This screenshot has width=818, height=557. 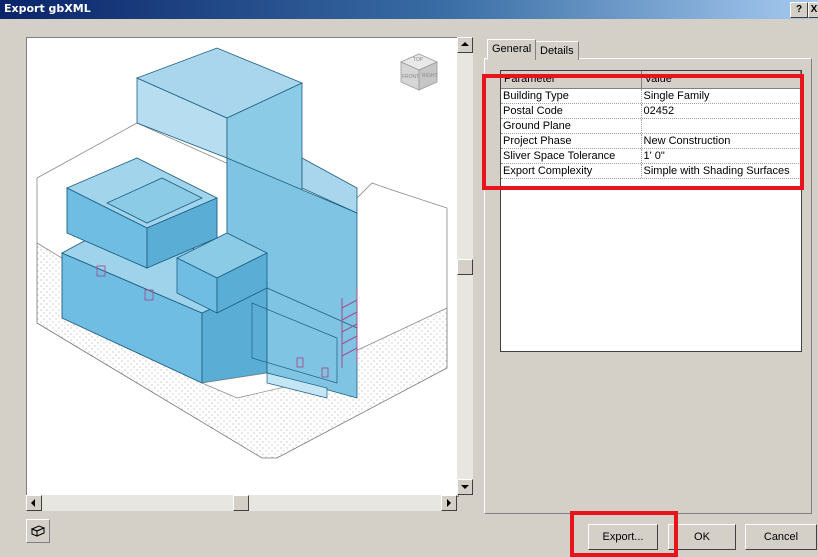 I want to click on tab-general: General, so click(x=512, y=49).